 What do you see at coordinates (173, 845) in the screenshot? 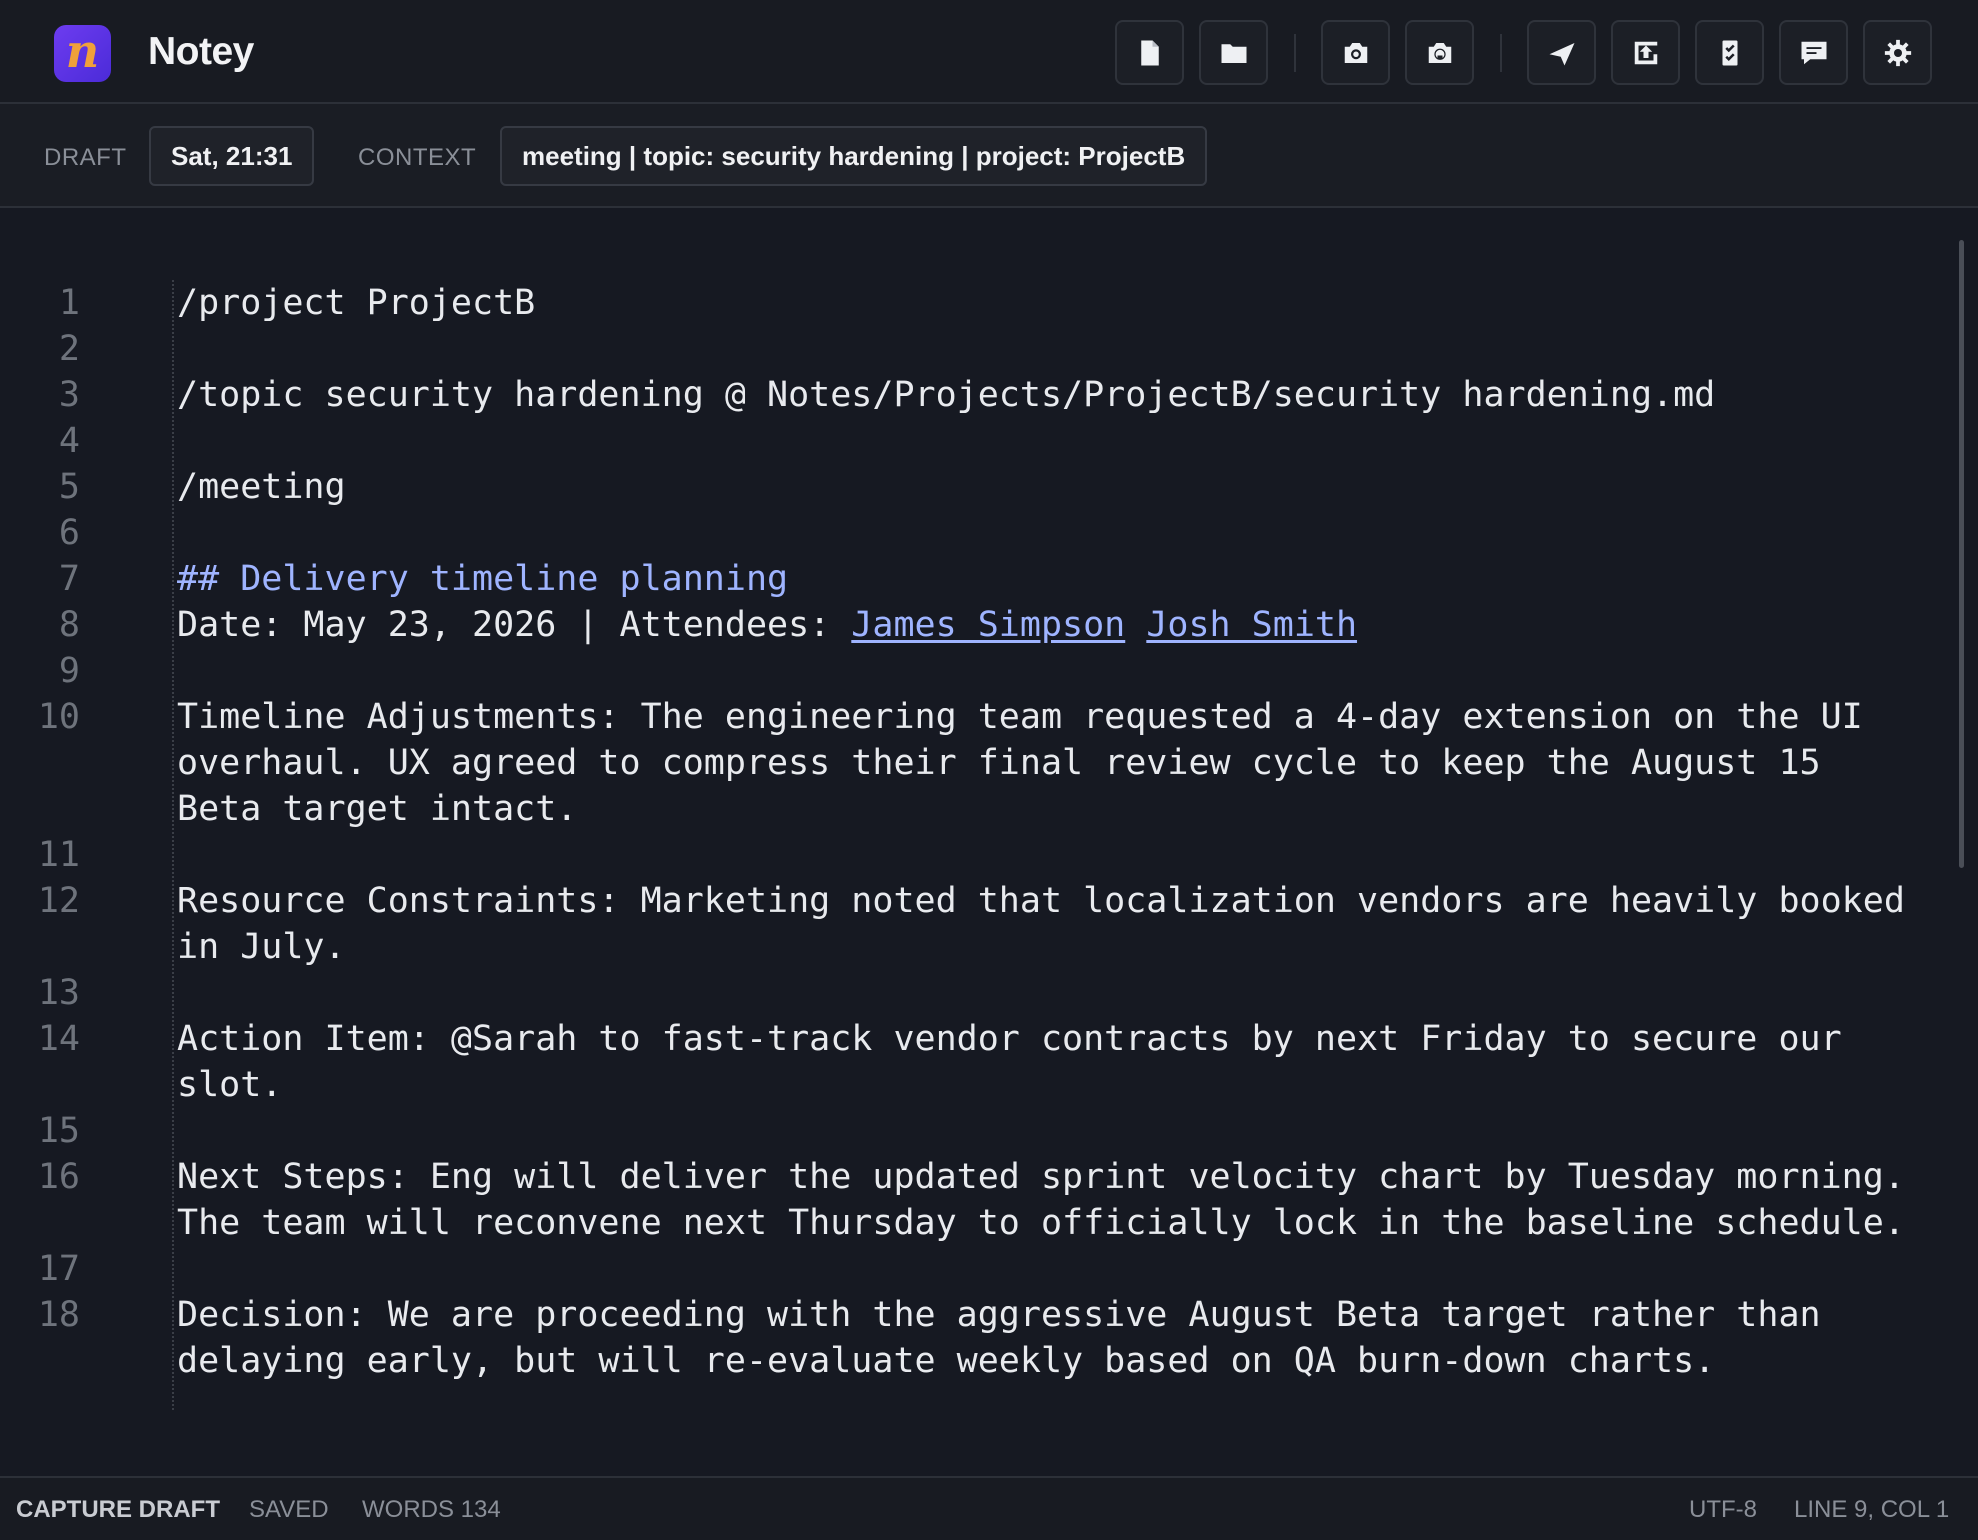
I see `gutter-divider` at bounding box center [173, 845].